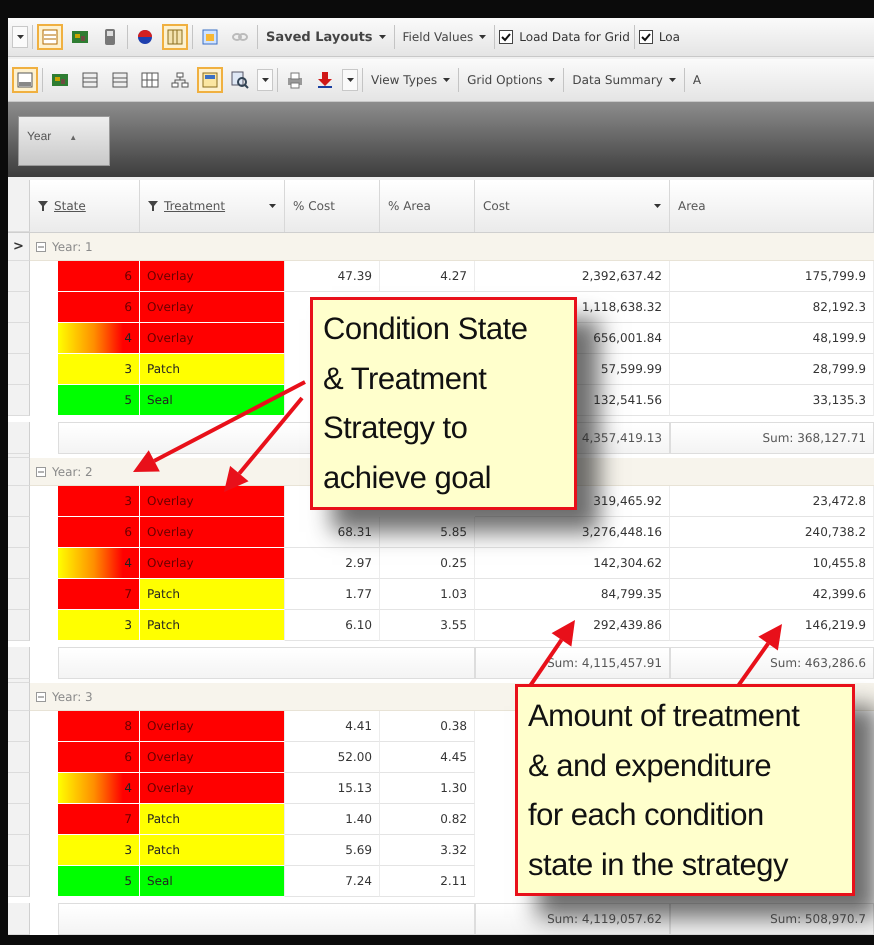 The image size is (874, 945). I want to click on chip-label: Year, so click(39, 136).